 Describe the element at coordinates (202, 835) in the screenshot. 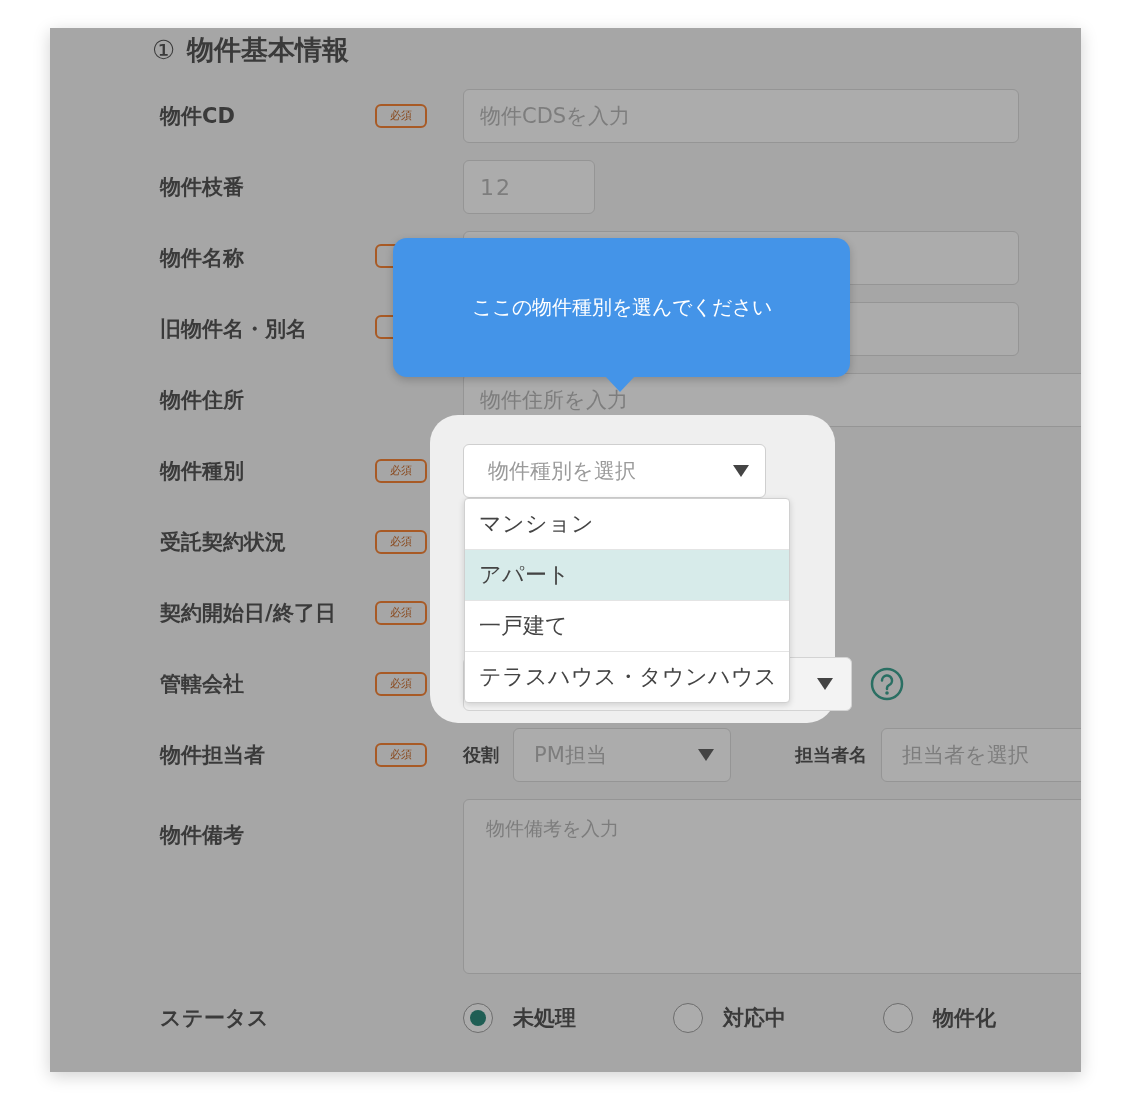

I see `field-label: 物件備考` at that location.